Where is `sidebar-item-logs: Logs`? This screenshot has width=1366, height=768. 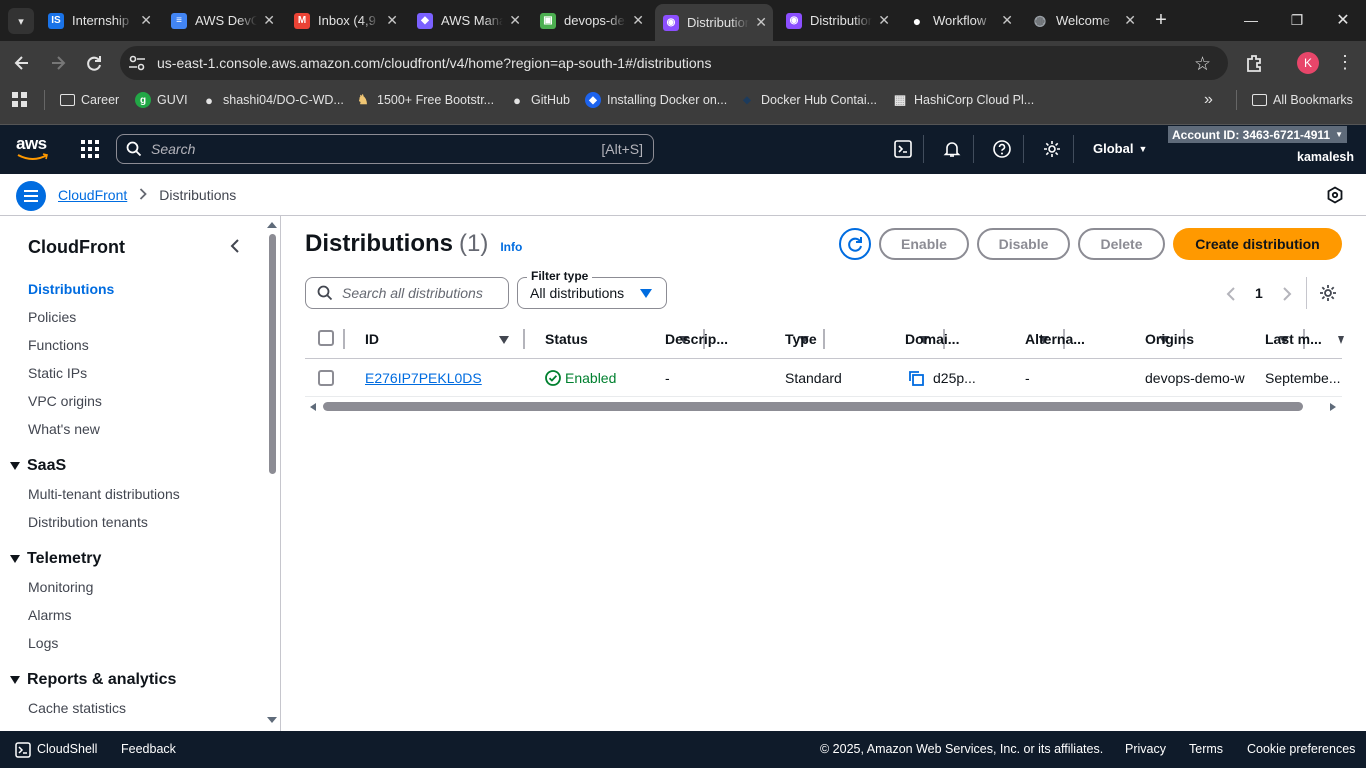
sidebar-item-logs: Logs is located at coordinates (43, 643).